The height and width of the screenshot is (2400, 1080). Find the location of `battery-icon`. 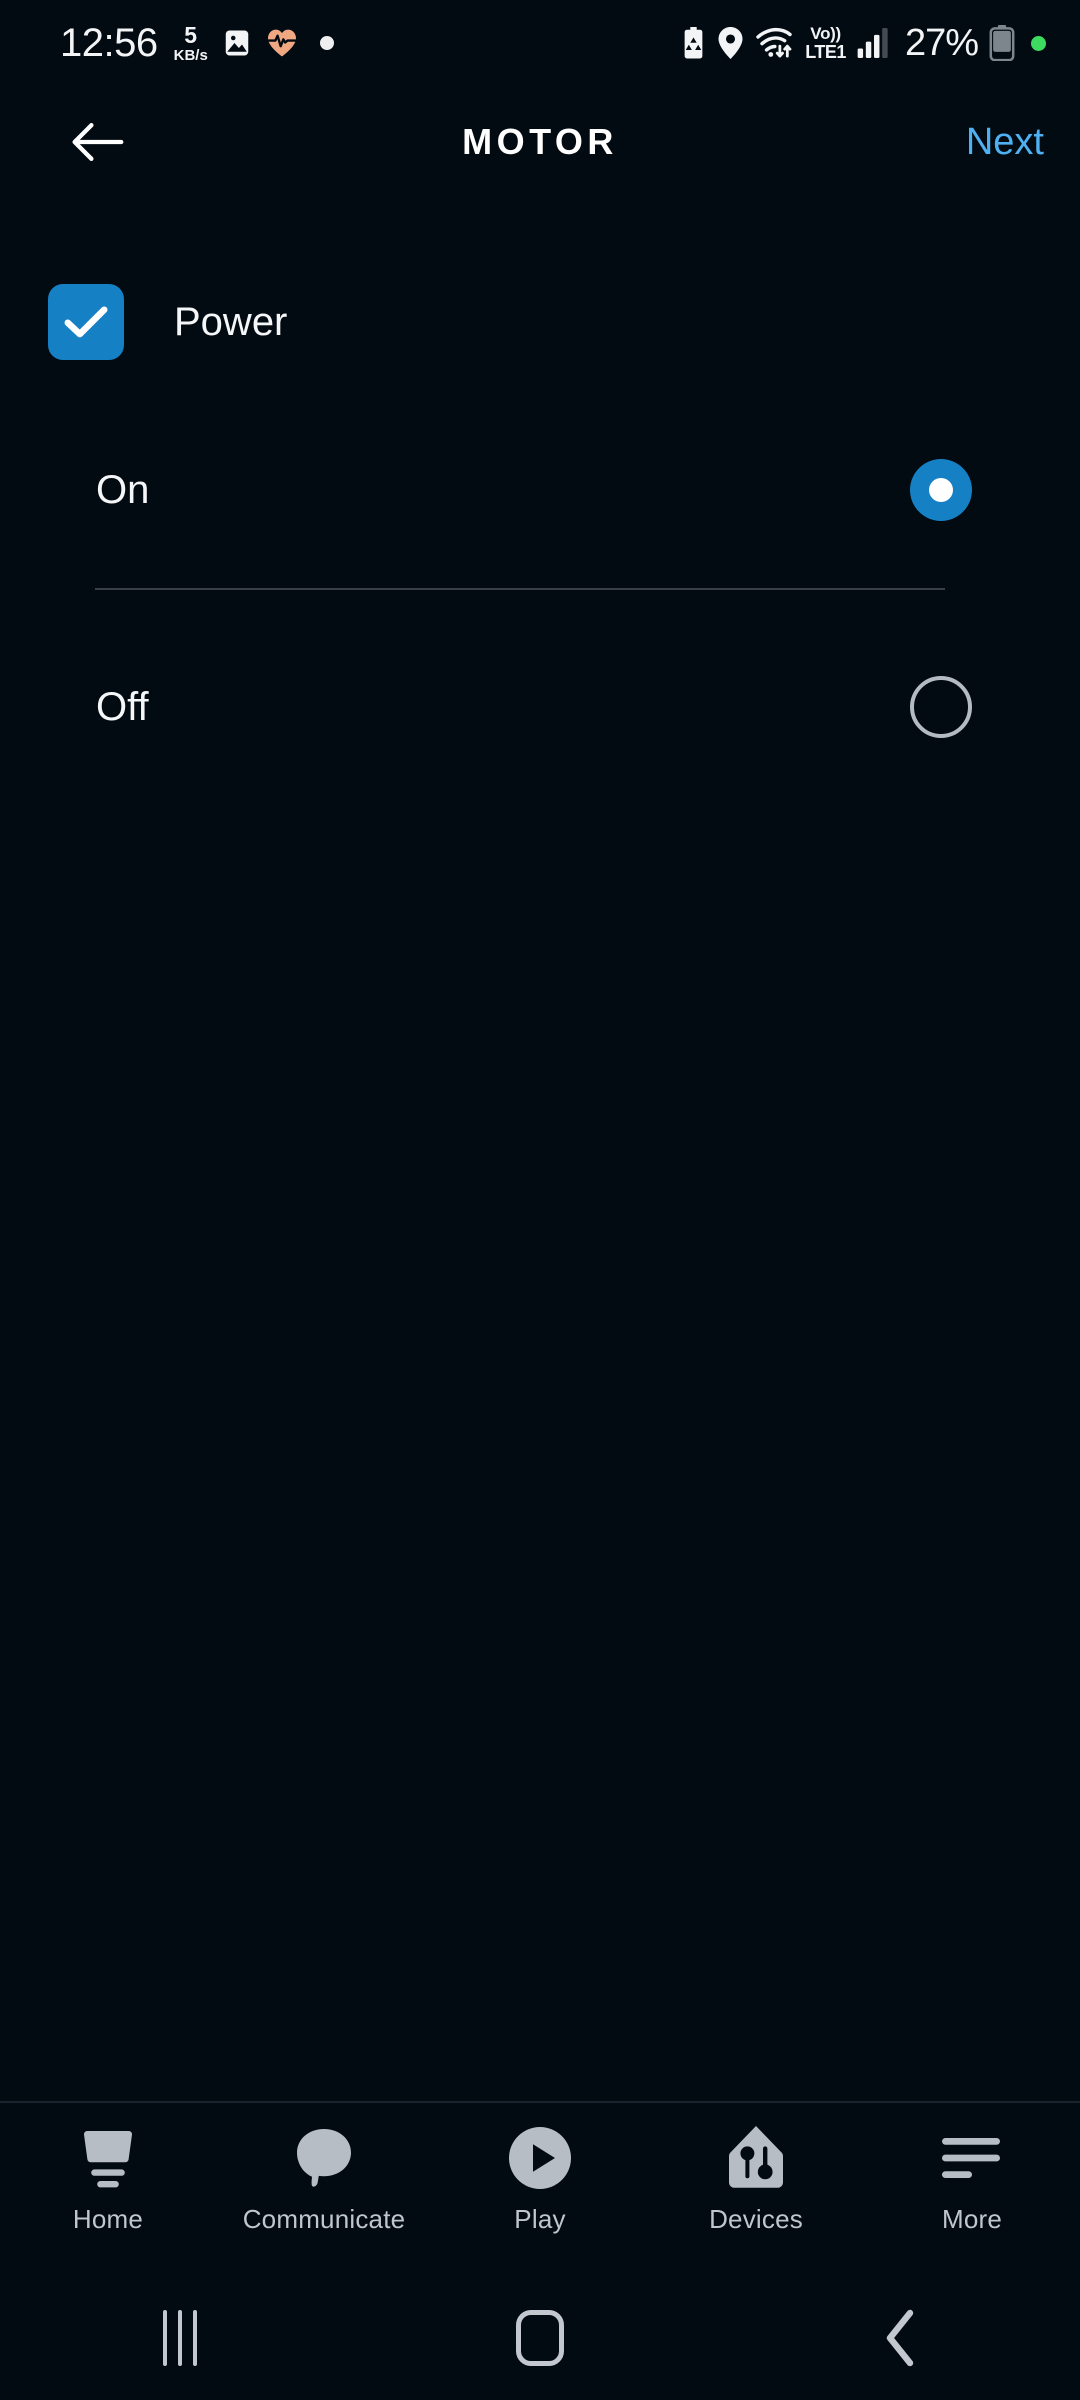

battery-icon is located at coordinates (1002, 43).